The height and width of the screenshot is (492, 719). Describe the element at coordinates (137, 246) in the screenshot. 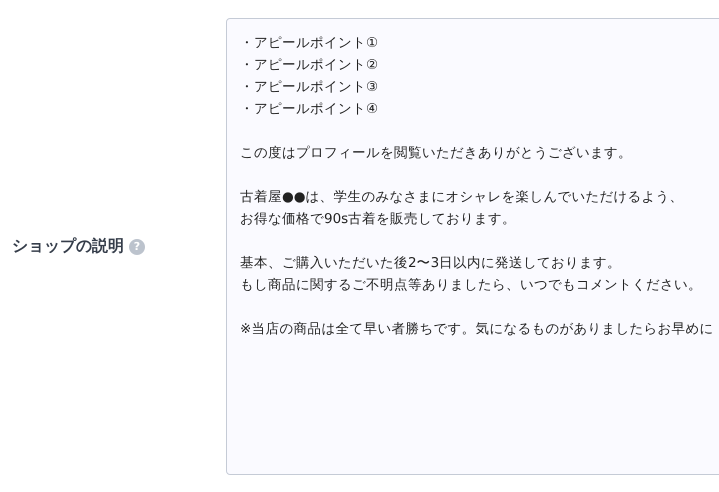

I see `help-icon: ?` at that location.